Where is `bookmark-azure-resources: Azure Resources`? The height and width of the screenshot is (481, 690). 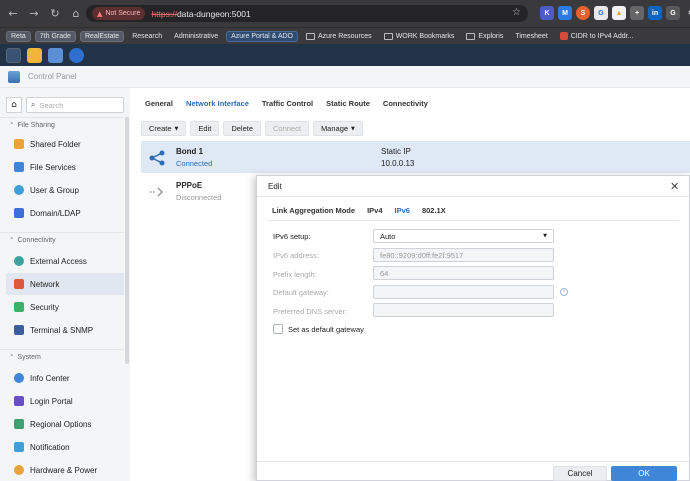
bookmark-azure-resources: Azure Resources is located at coordinates (339, 36).